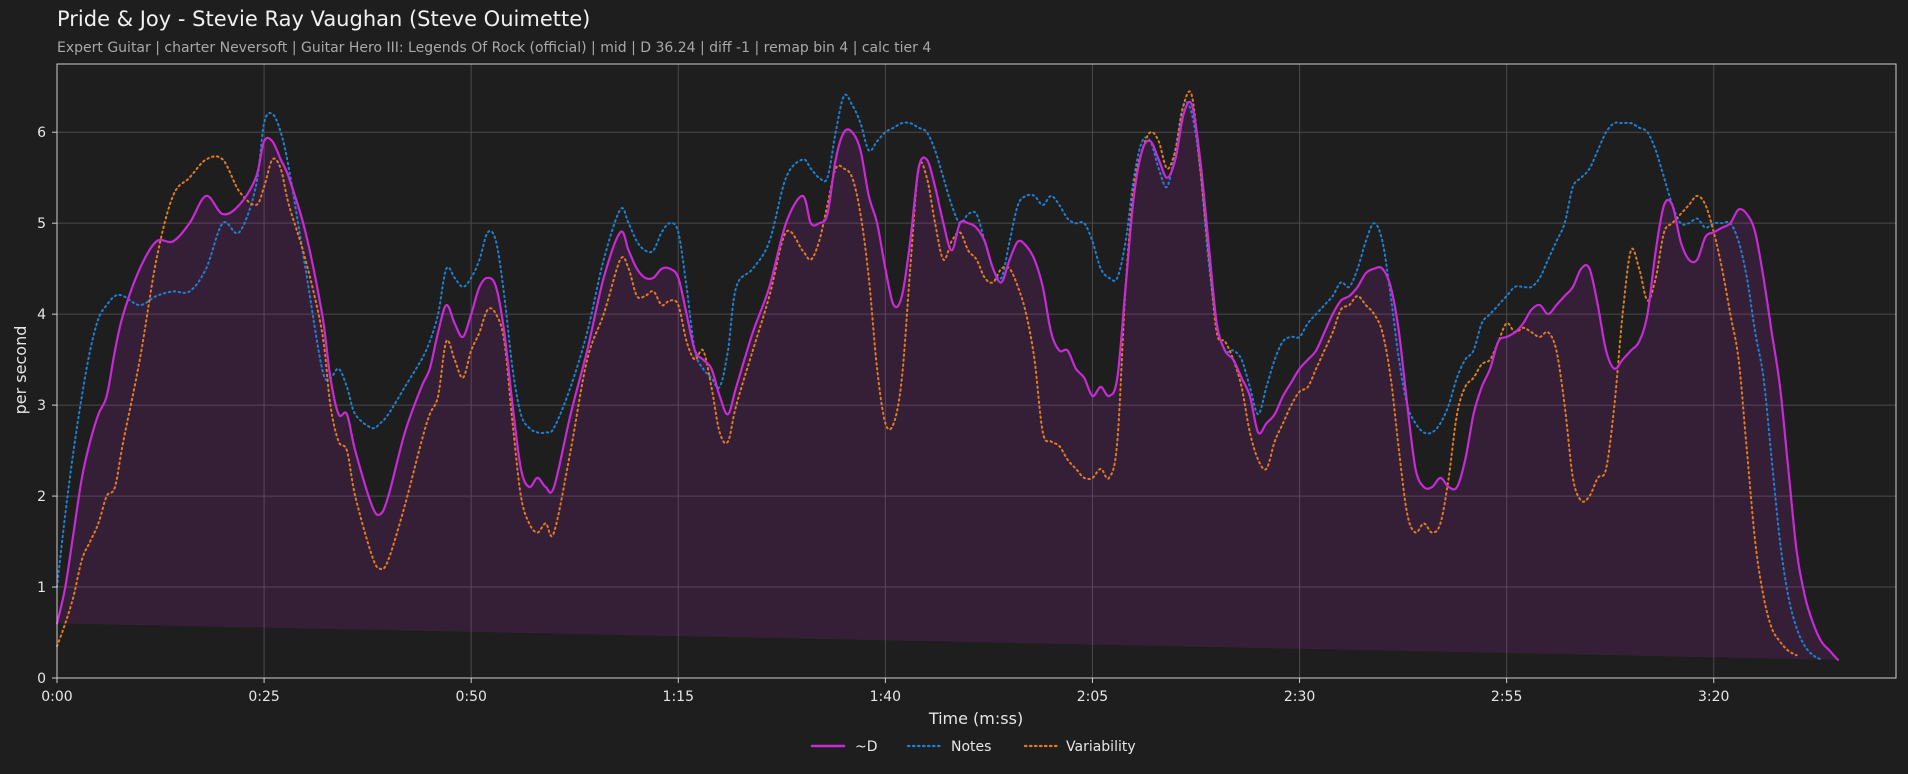 This screenshot has height=774, width=1908. Describe the element at coordinates (678, 697) in the screenshot. I see `x-tick-label: 1:15` at that location.